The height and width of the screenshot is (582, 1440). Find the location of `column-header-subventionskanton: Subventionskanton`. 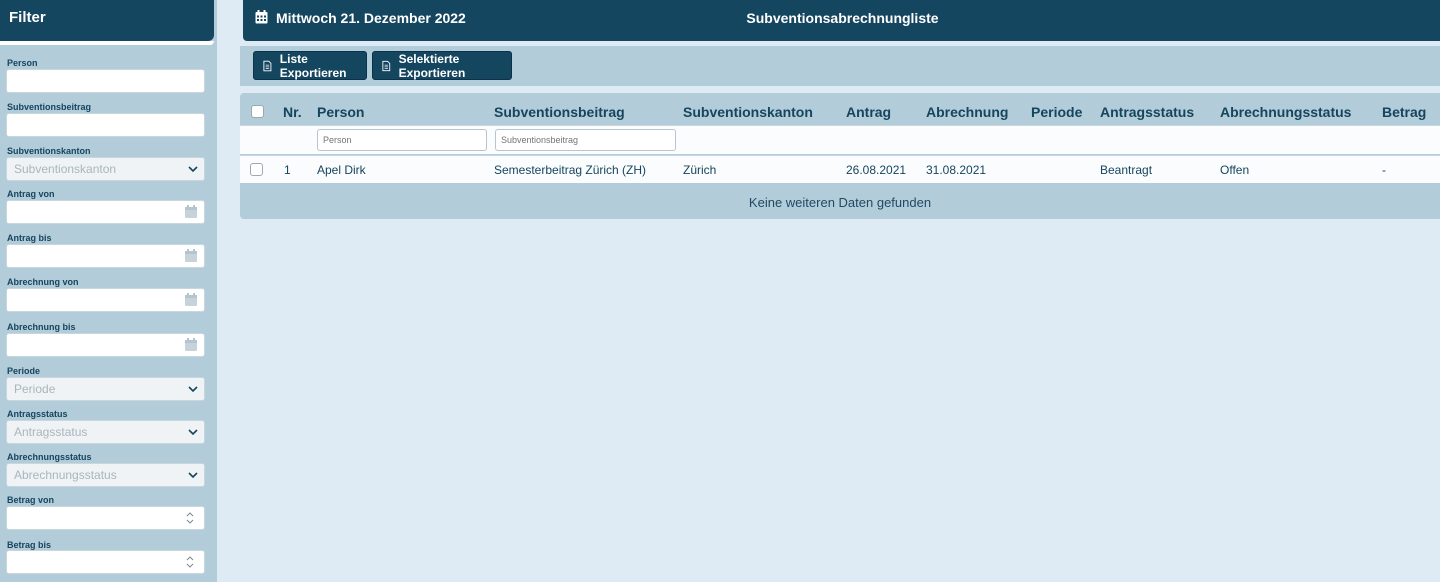

column-header-subventionskanton: Subventionskanton is located at coordinates (748, 112).